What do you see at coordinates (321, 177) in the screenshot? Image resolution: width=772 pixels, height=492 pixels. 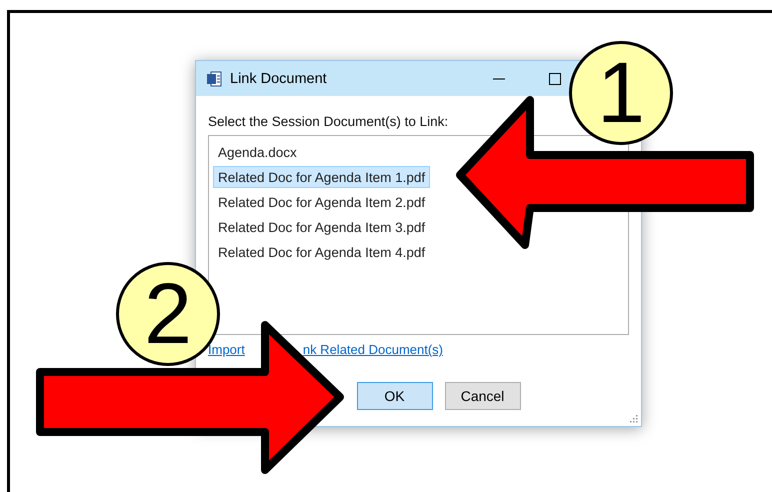 I see `document-item: Related Doc for Agenda Item 1.pdf` at bounding box center [321, 177].